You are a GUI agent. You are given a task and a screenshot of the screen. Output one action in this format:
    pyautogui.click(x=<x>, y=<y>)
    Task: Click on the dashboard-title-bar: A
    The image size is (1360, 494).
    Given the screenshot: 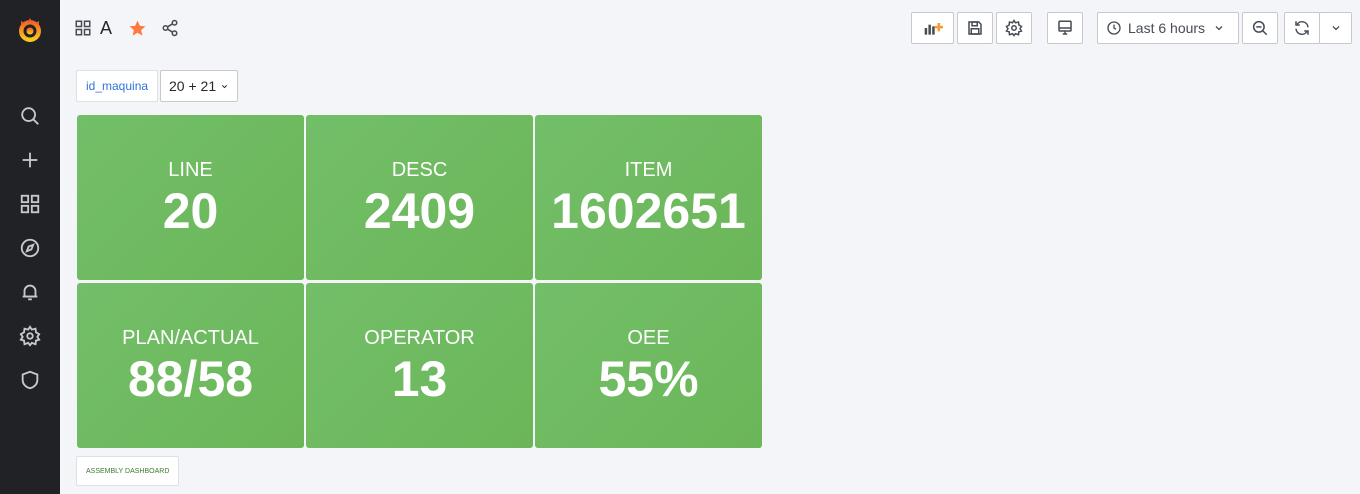 What is the action you would take?
    pyautogui.click(x=126, y=28)
    